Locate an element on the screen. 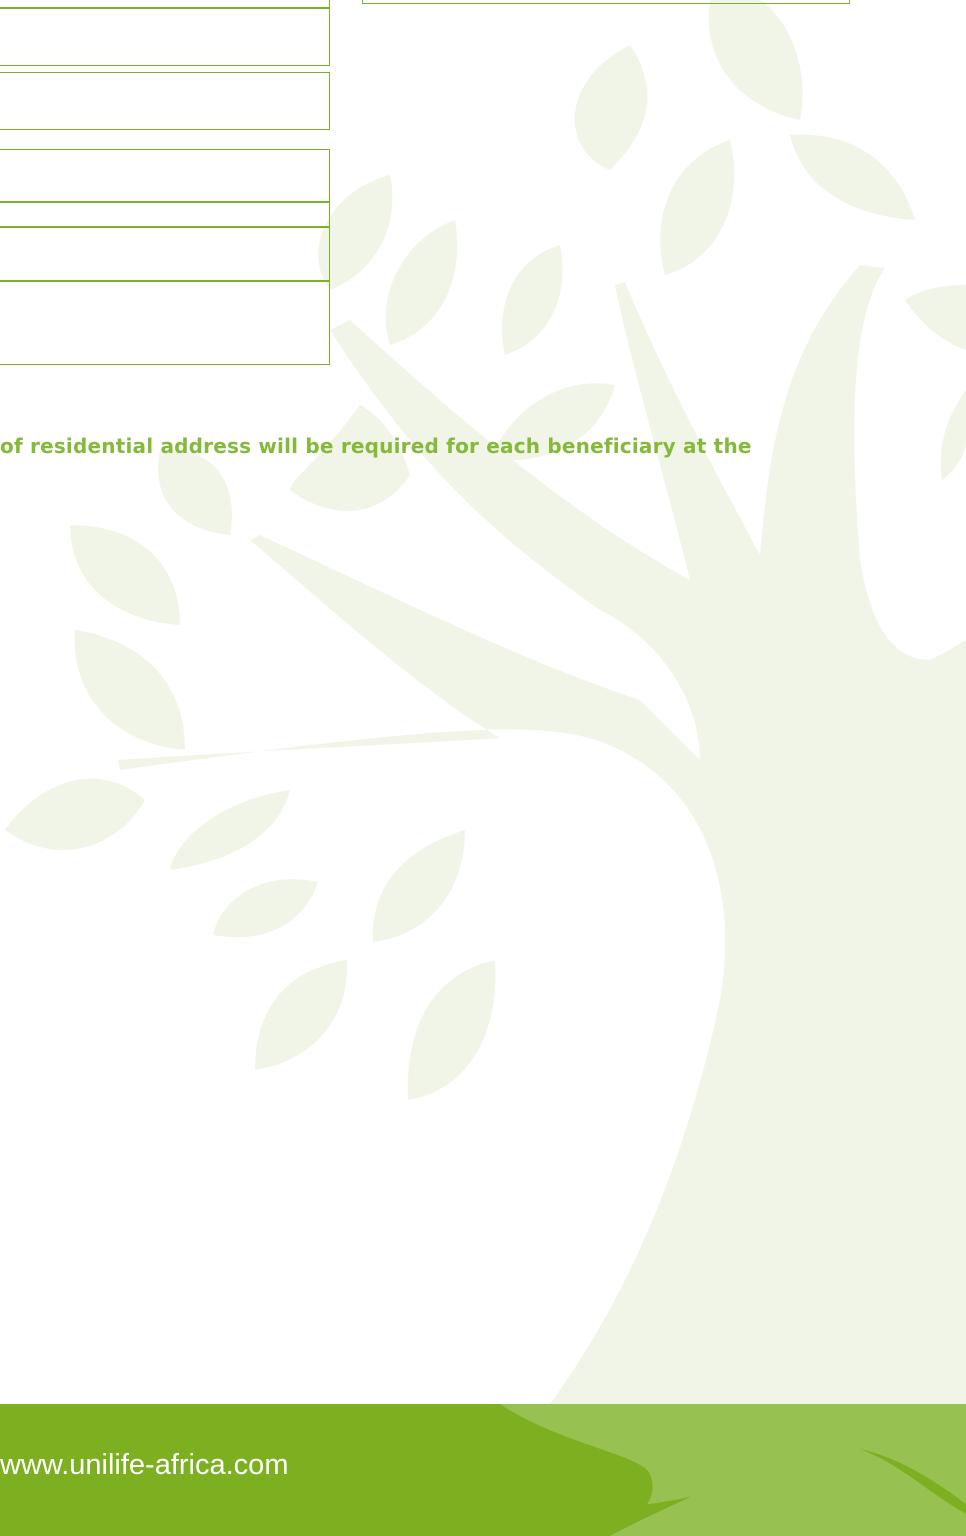  footer-bar: www.unilife-africa.com is located at coordinates (483, 1470).